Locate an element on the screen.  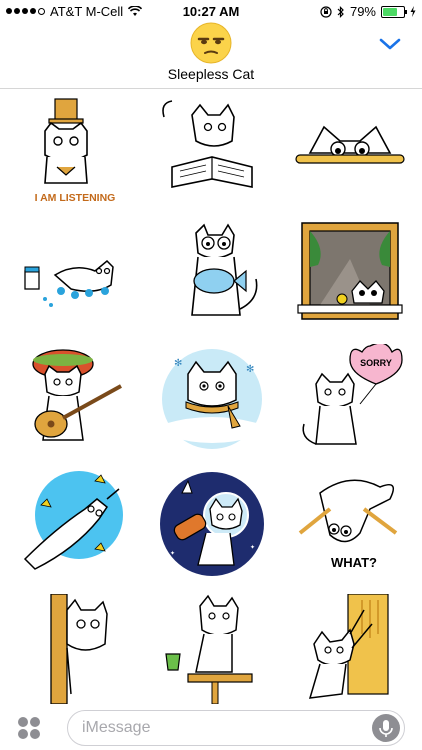
message-composer: iMessage is located at coordinates (211, 728).